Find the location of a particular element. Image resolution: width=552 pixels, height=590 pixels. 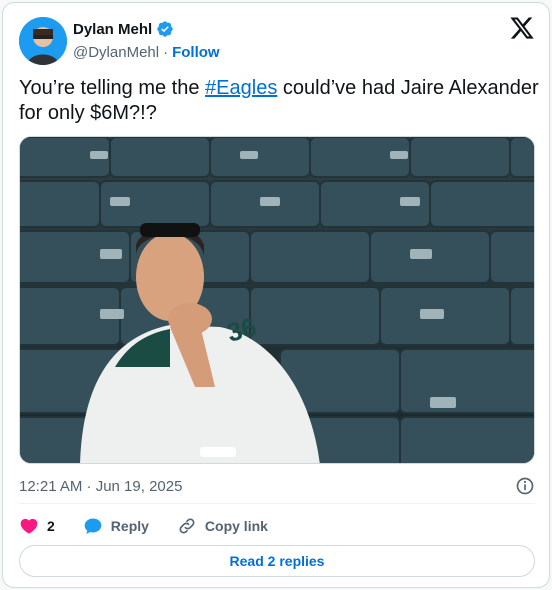

like-button: 2 is located at coordinates (37, 526).